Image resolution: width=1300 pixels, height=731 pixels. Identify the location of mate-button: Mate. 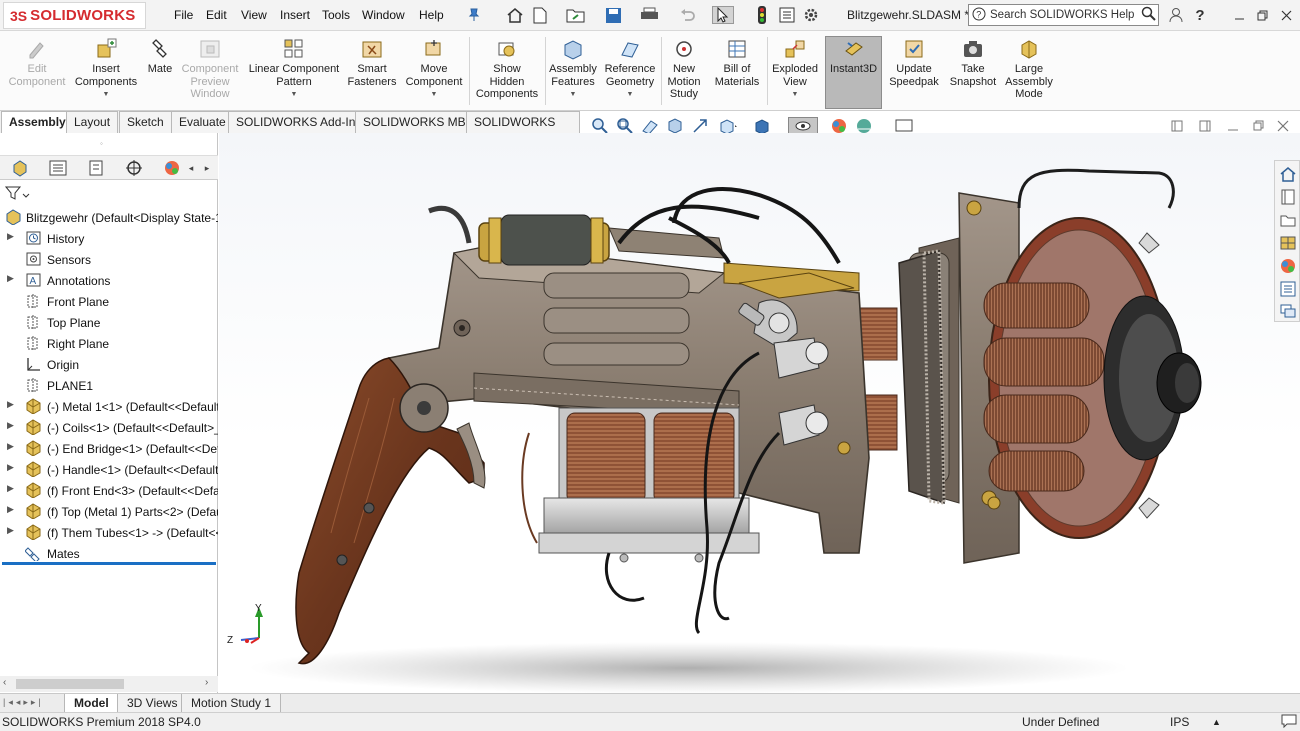
(160, 56).